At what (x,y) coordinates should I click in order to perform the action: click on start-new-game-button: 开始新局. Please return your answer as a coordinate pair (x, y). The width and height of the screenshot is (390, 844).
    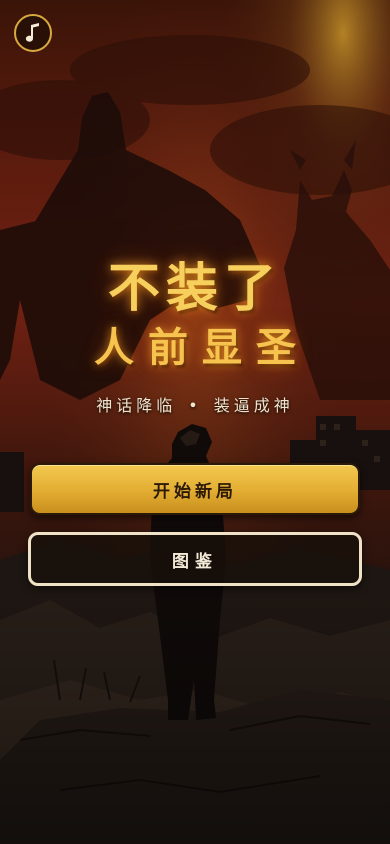
    Looking at the image, I should click on (195, 489).